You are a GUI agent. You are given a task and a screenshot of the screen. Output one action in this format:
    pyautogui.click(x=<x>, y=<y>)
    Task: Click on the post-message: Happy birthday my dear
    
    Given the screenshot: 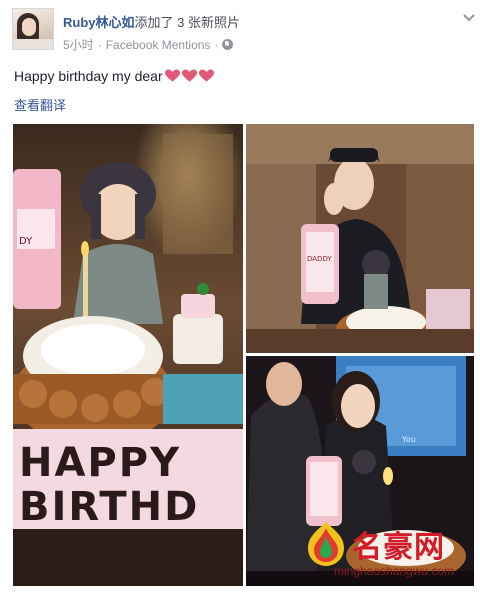 What is the action you would take?
    pyautogui.click(x=114, y=76)
    